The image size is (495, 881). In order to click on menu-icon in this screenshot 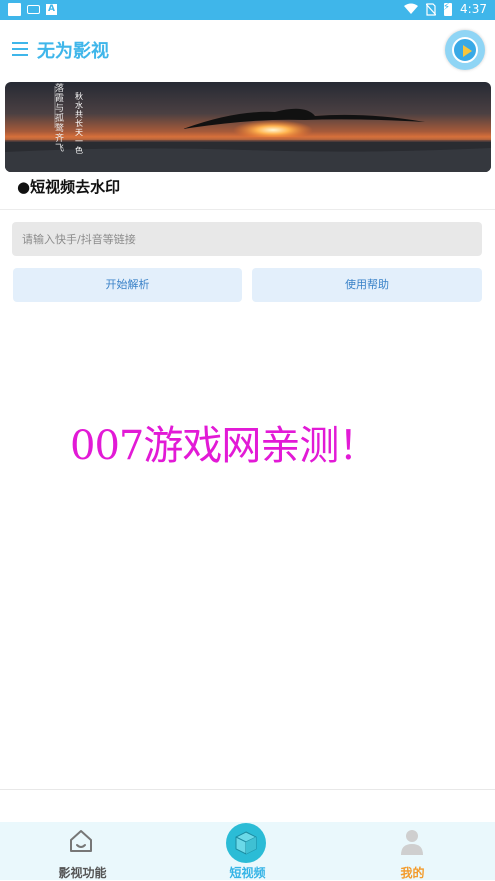, I will do `click(20, 49)`.